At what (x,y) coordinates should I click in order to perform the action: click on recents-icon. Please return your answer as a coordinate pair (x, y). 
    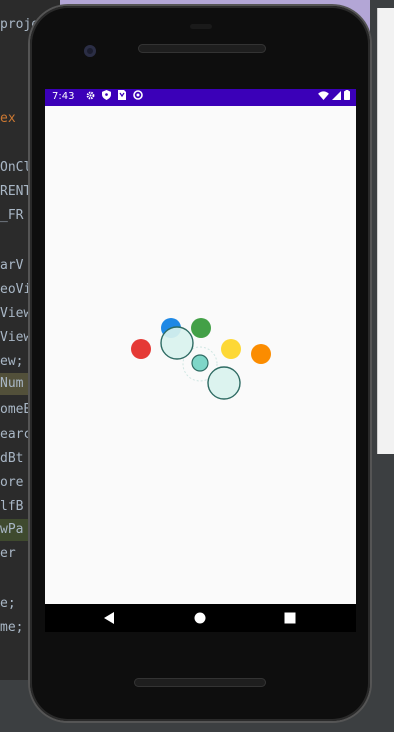
    Looking at the image, I should click on (291, 618).